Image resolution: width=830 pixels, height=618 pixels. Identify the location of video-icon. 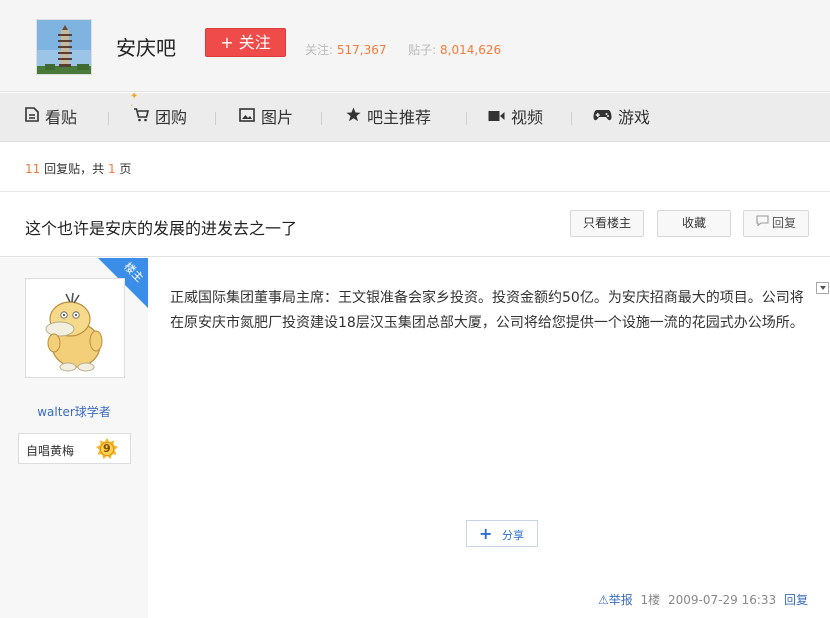
(496, 116).